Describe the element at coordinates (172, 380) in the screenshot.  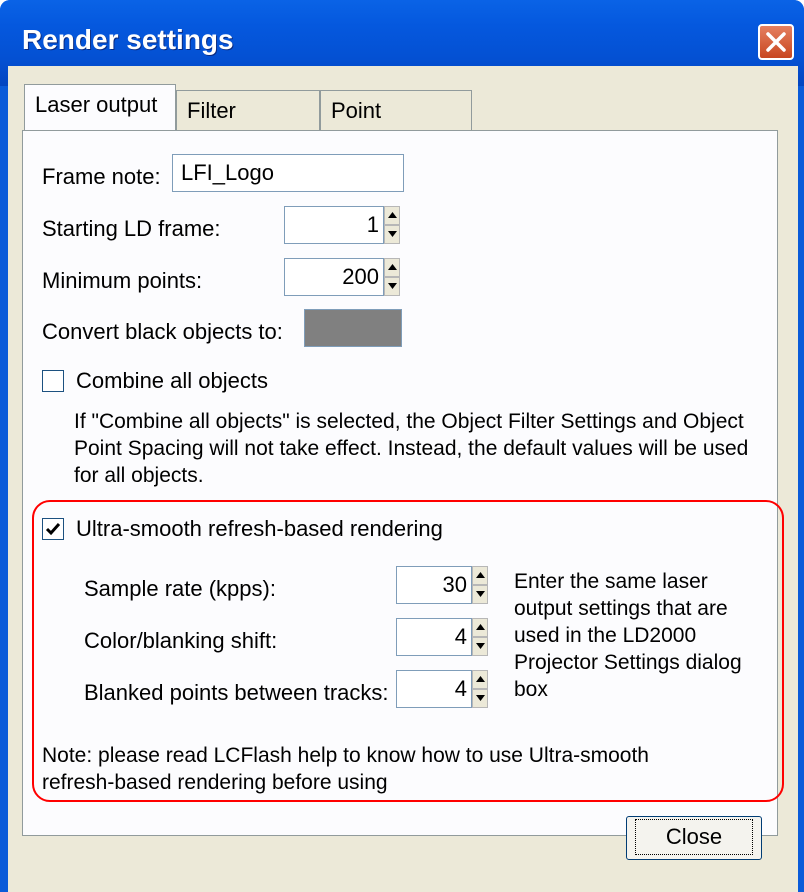
I see `combine-all-label: Combine all objects` at that location.